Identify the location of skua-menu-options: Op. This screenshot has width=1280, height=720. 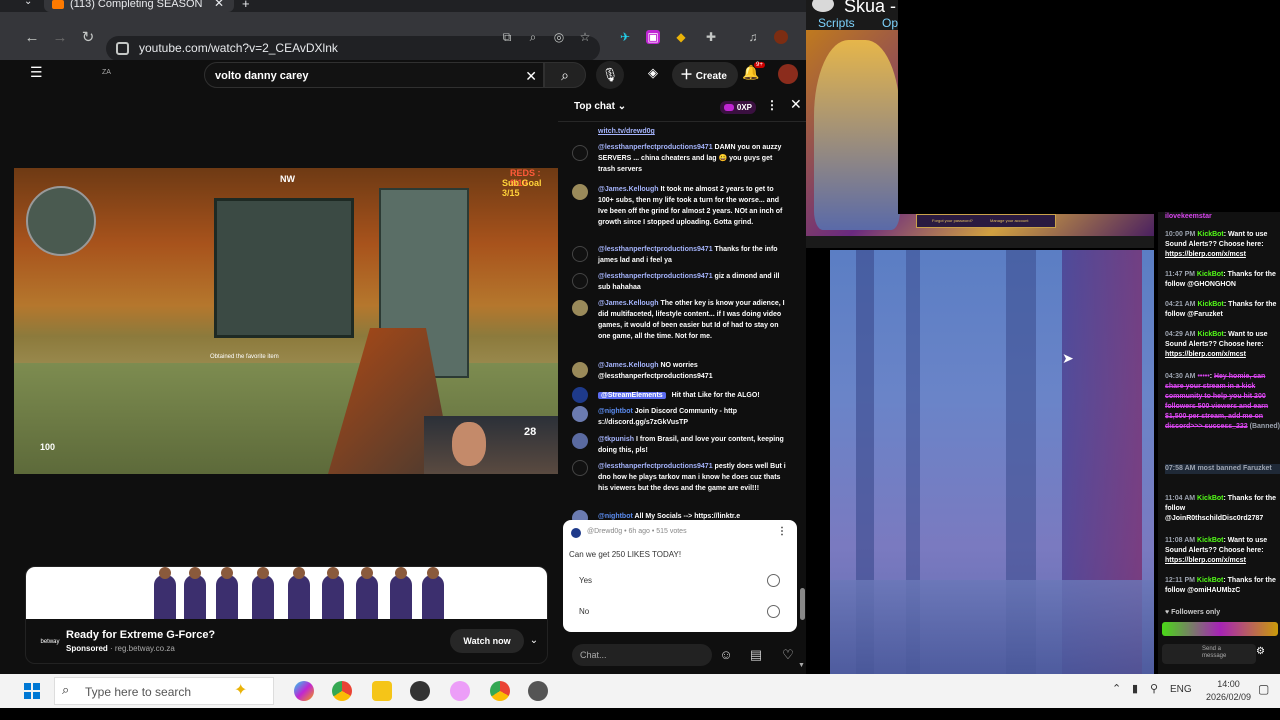
(890, 23).